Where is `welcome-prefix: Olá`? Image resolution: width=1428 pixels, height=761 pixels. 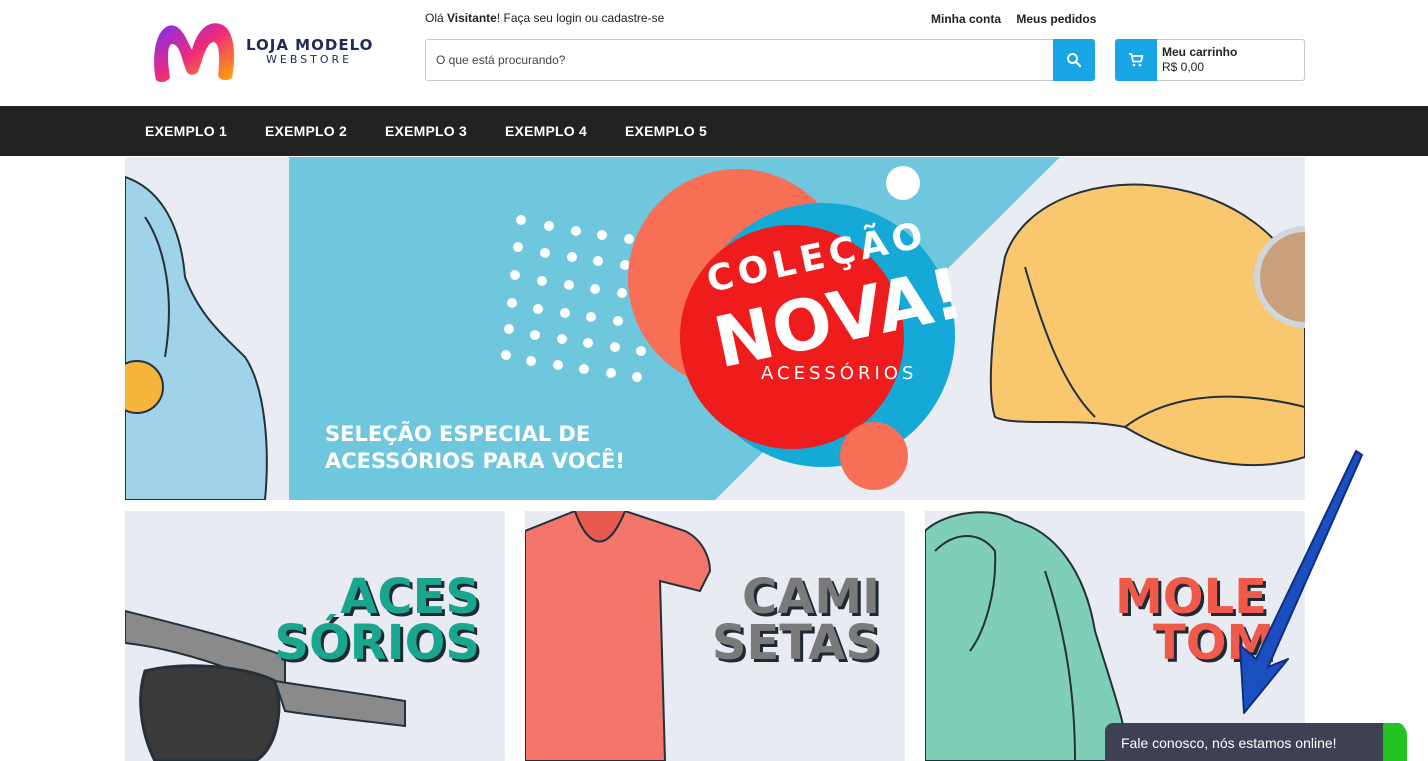
welcome-prefix: Olá is located at coordinates (436, 18).